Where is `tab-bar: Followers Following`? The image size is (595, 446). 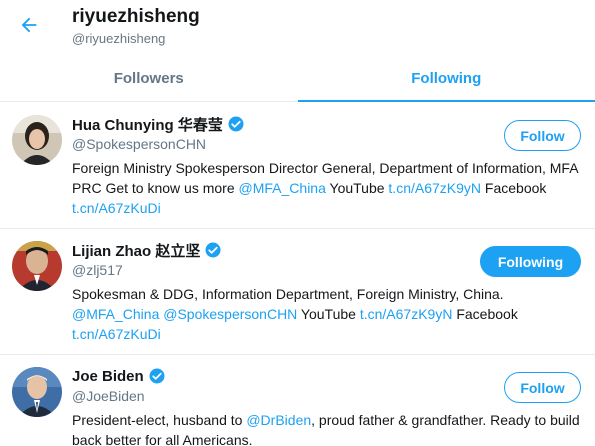
tab-bar: Followers Following is located at coordinates (297, 78).